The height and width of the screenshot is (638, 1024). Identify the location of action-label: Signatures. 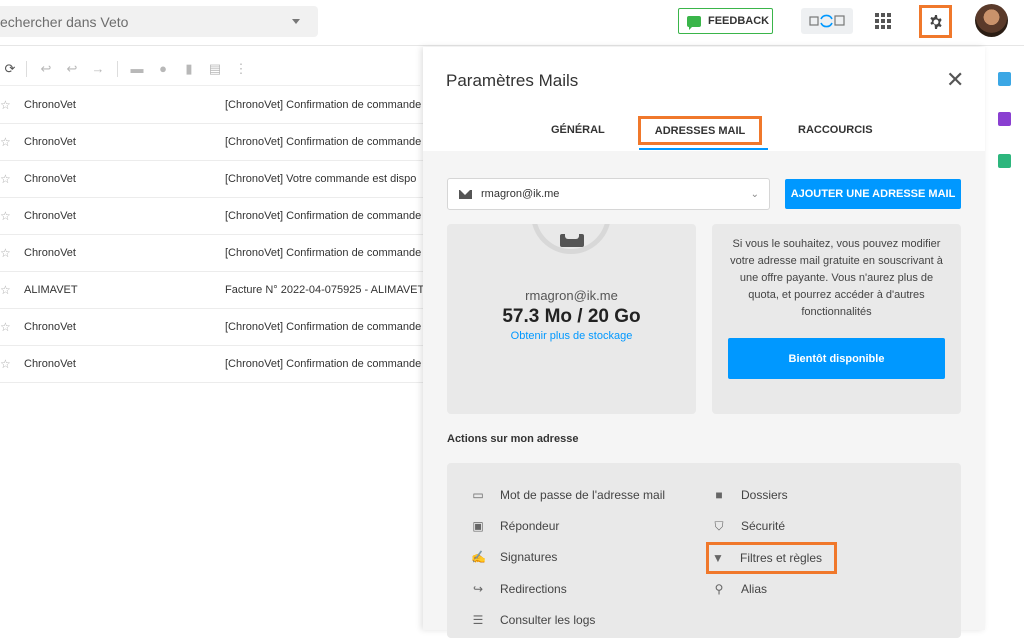
(529, 557).